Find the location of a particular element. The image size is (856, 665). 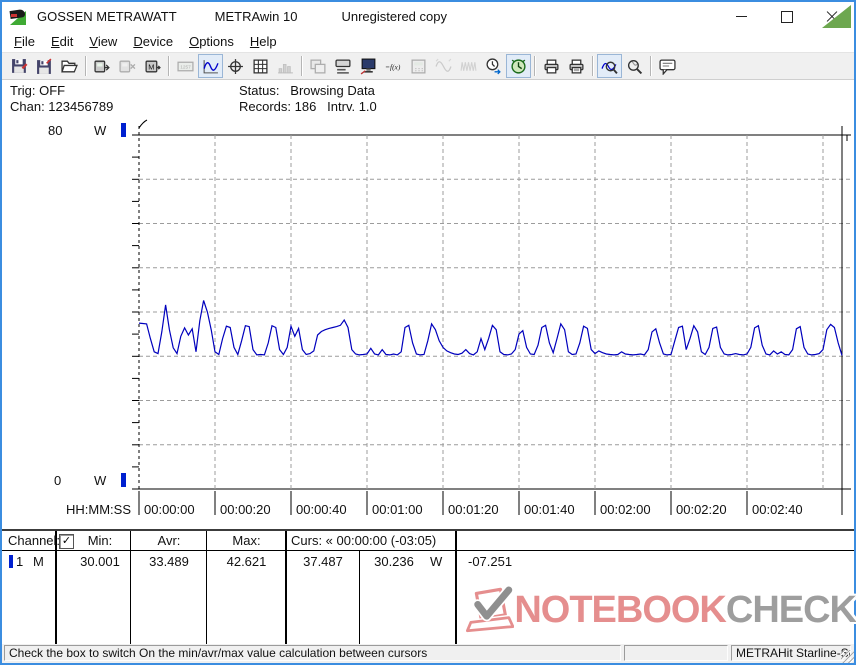

menu-file: File is located at coordinates (24, 41).